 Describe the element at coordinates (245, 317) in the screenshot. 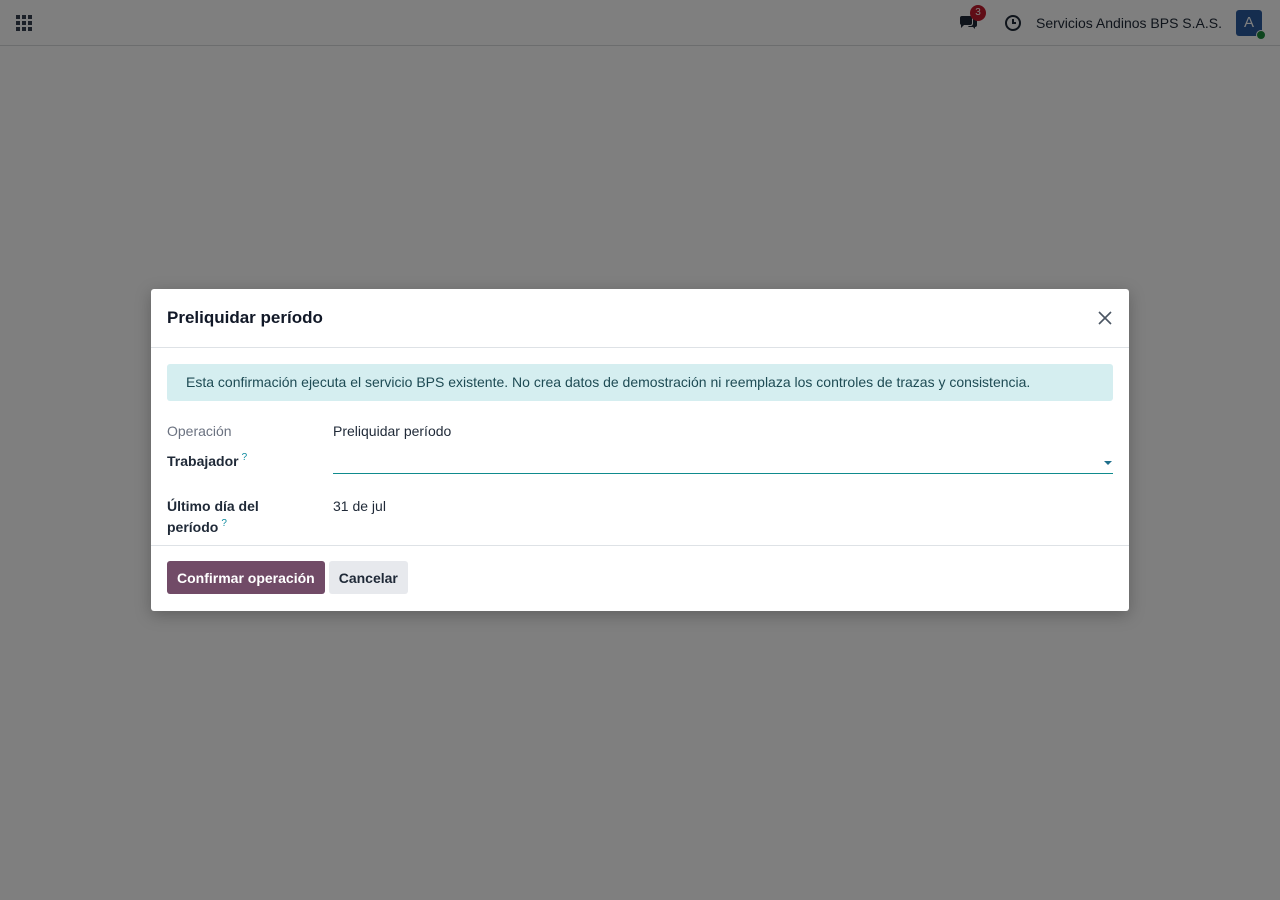

I see `dialog-title: Preliquidar período` at that location.